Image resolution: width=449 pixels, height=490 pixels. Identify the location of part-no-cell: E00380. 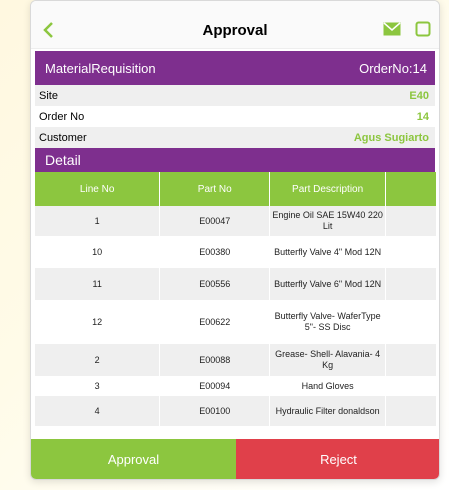
(215, 252).